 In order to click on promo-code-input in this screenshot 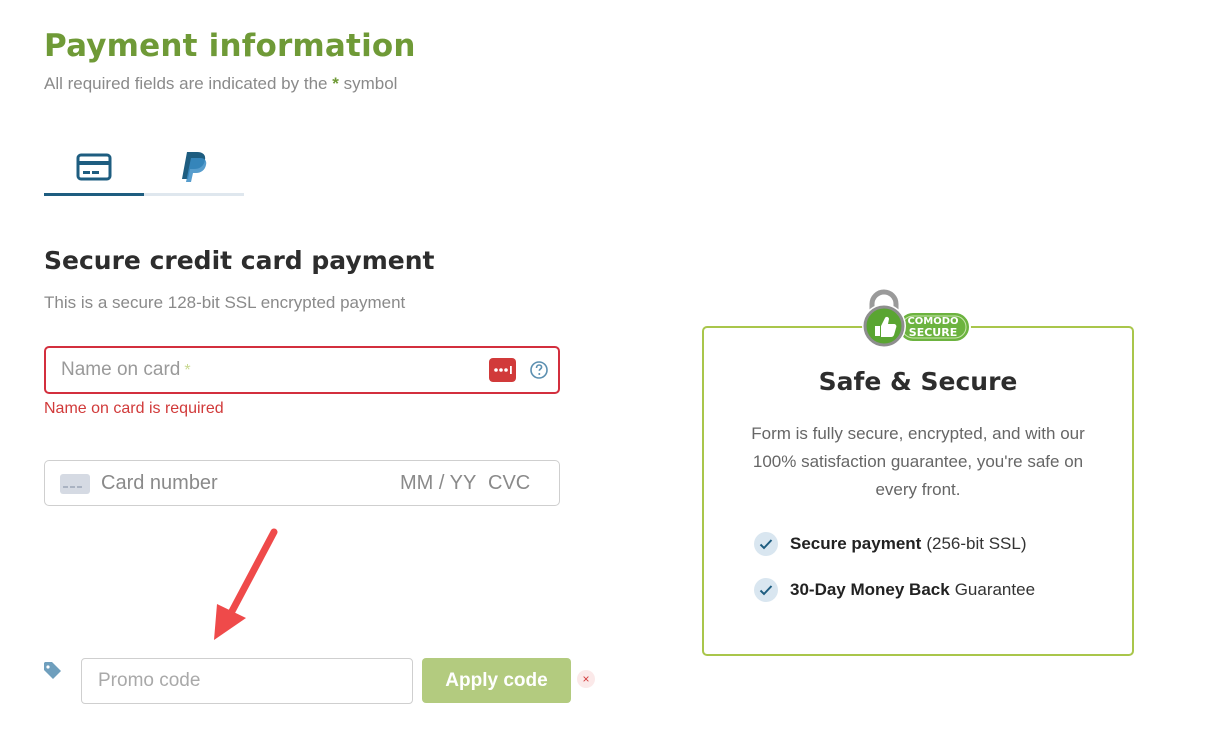, I will do `click(247, 681)`.